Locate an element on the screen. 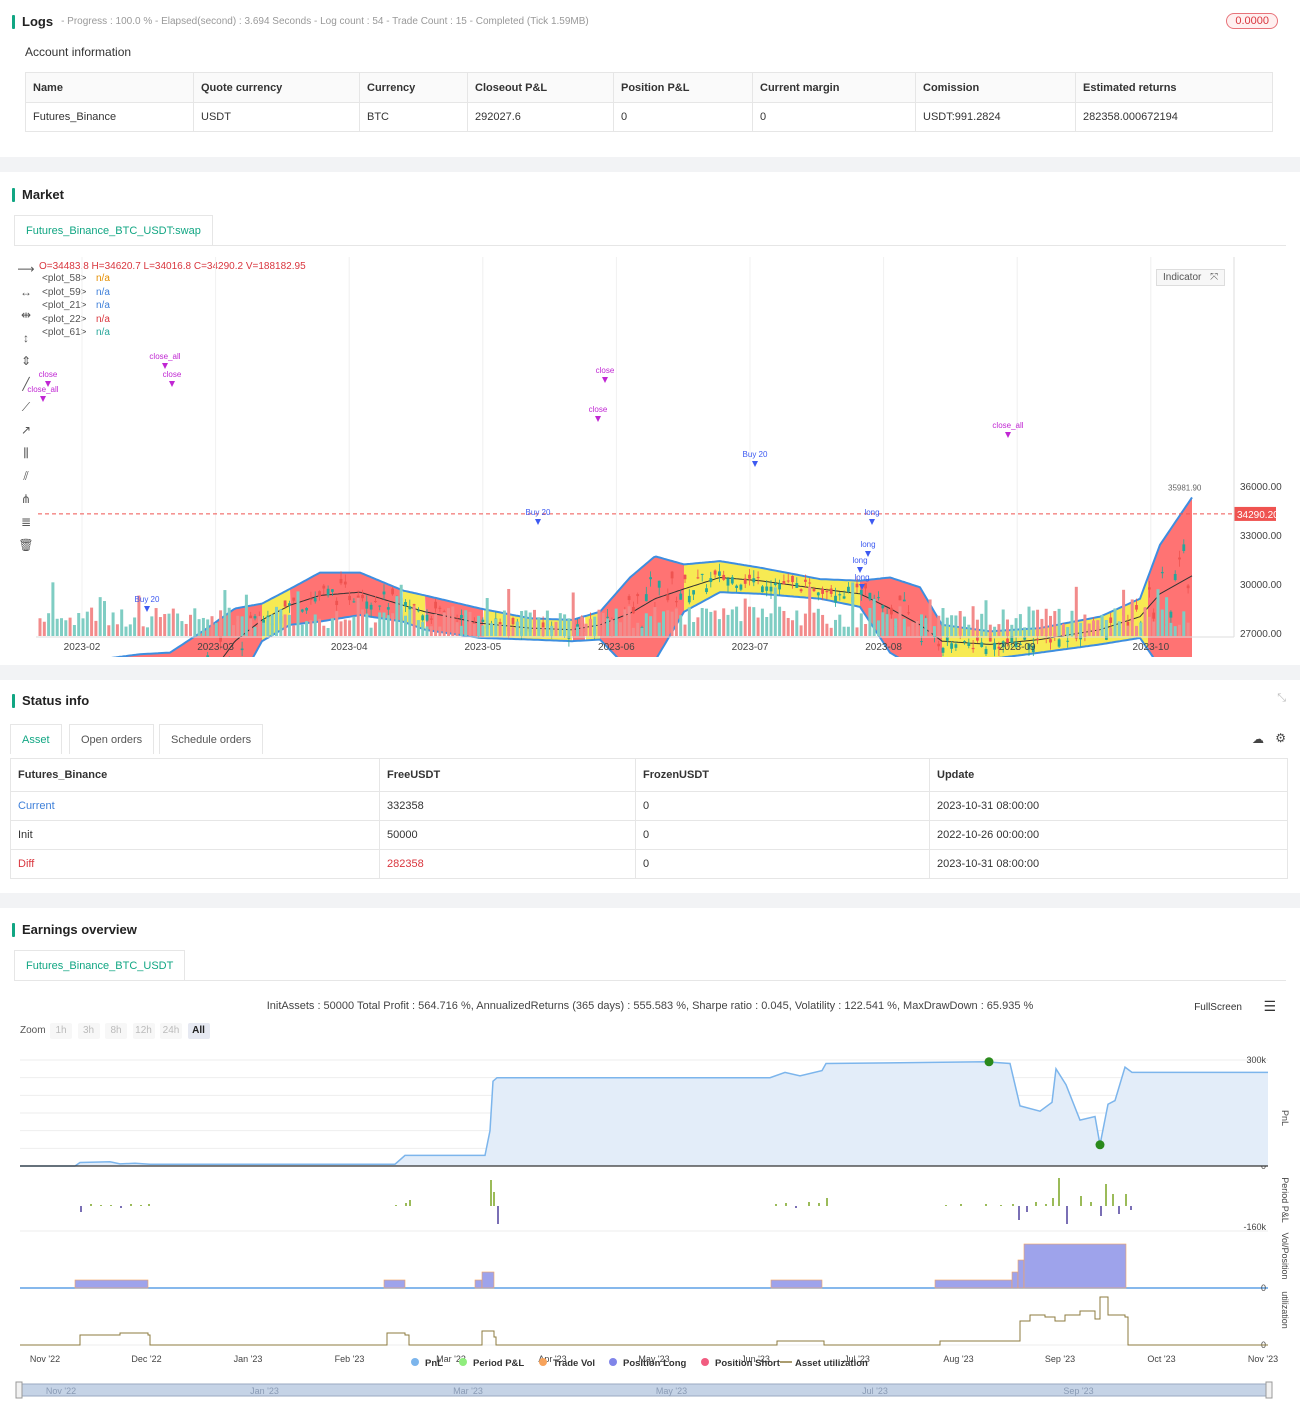 The image size is (1300, 1411). col-name: Name is located at coordinates (109, 87).